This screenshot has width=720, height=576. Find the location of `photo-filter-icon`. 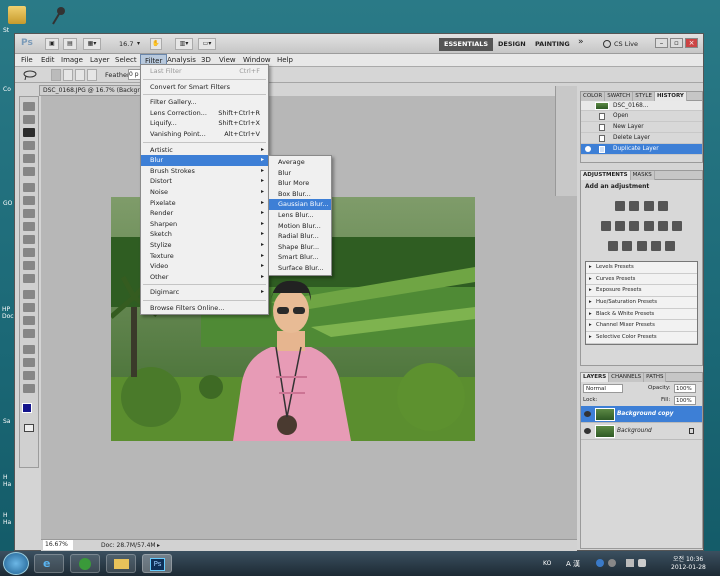

photo-filter-icon is located at coordinates (662, 226).